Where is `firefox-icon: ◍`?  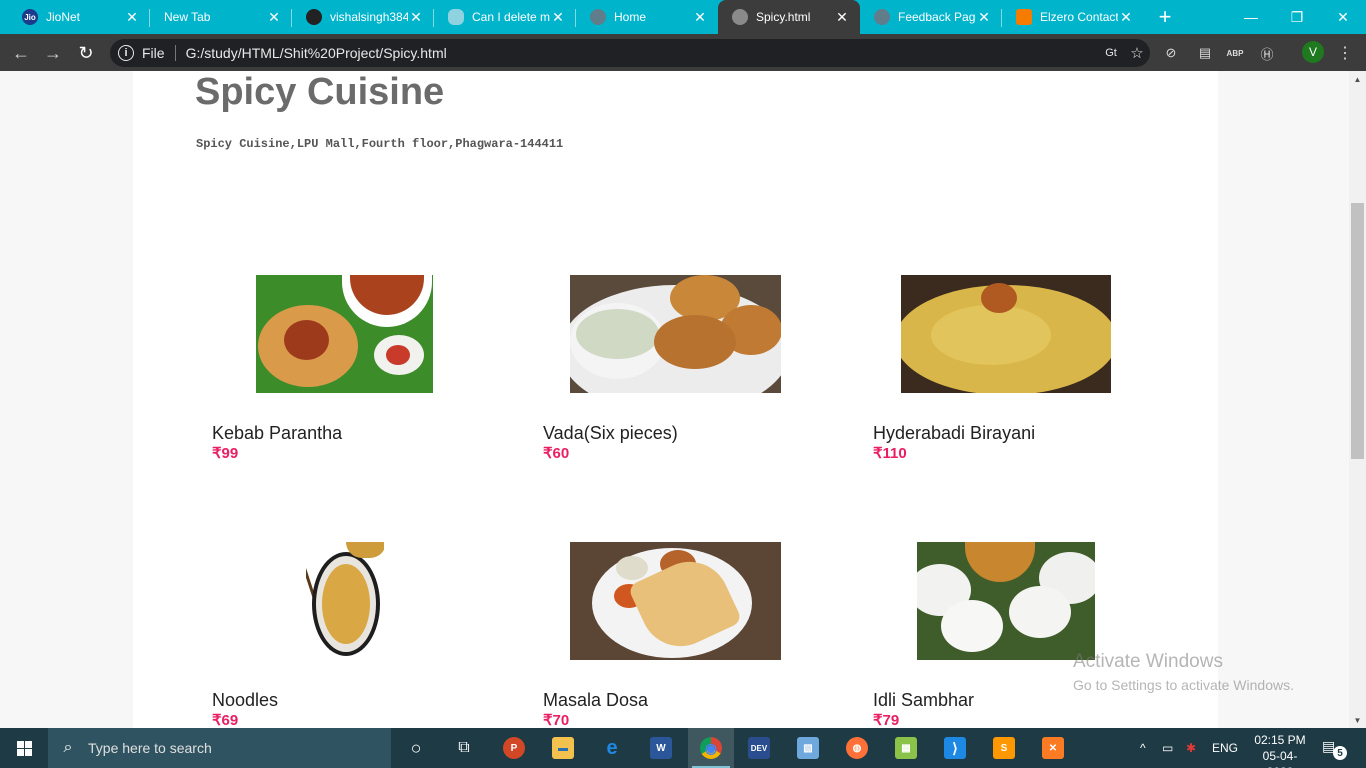 firefox-icon: ◍ is located at coordinates (857, 748).